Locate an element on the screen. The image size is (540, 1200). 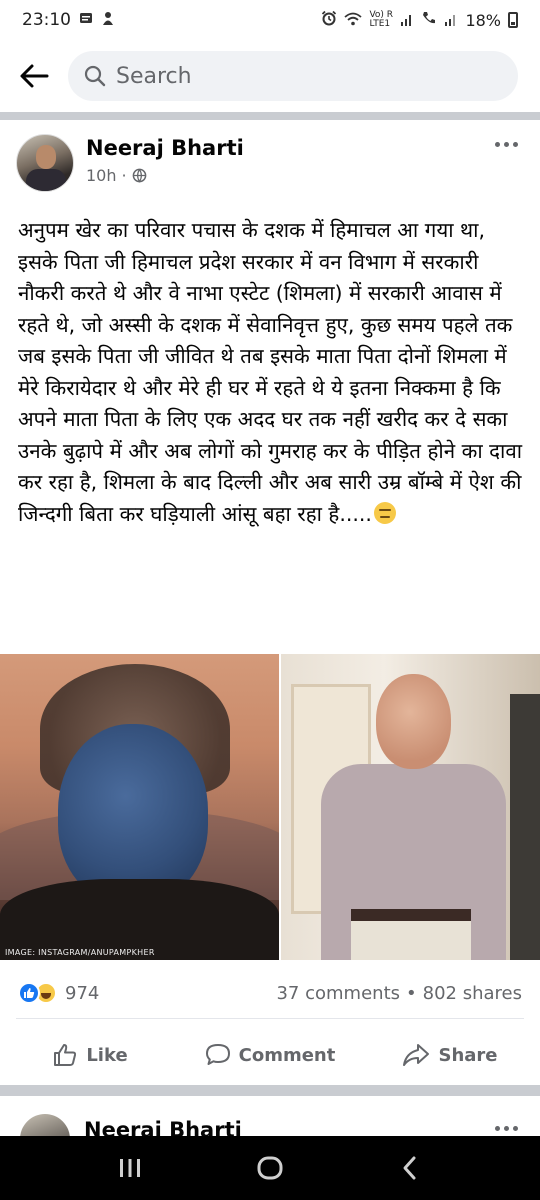
like-label: Like is located at coordinates (107, 1055).